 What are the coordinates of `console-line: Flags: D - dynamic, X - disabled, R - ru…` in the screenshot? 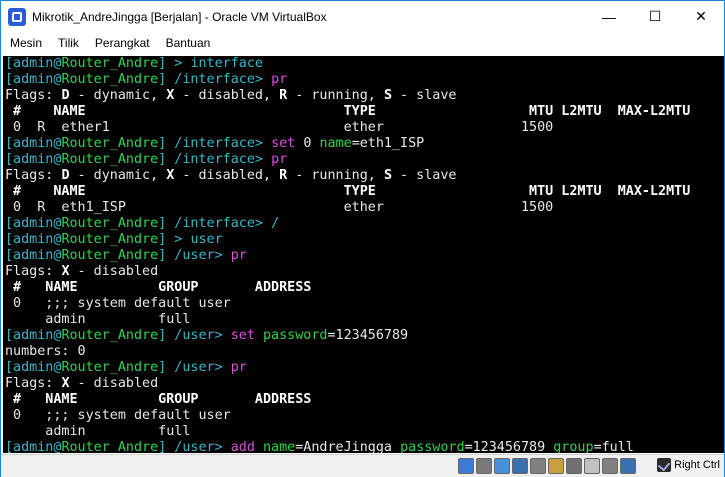 It's located at (231, 96).